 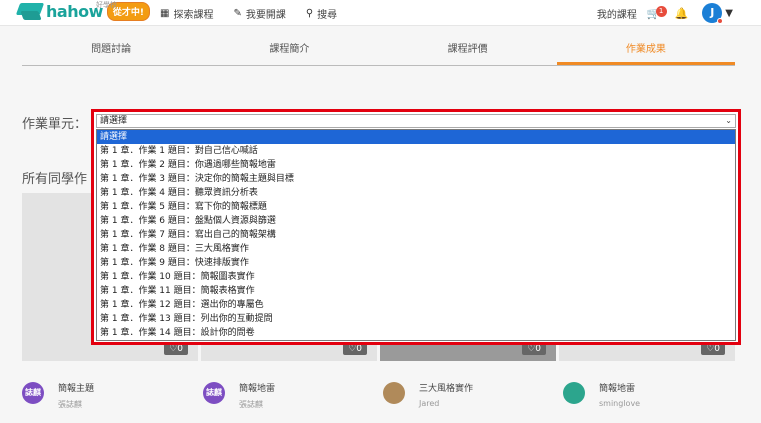 I want to click on select-option: 第 1 章．作業 10 題目：簡報圖表實作, so click(x=416, y=277).